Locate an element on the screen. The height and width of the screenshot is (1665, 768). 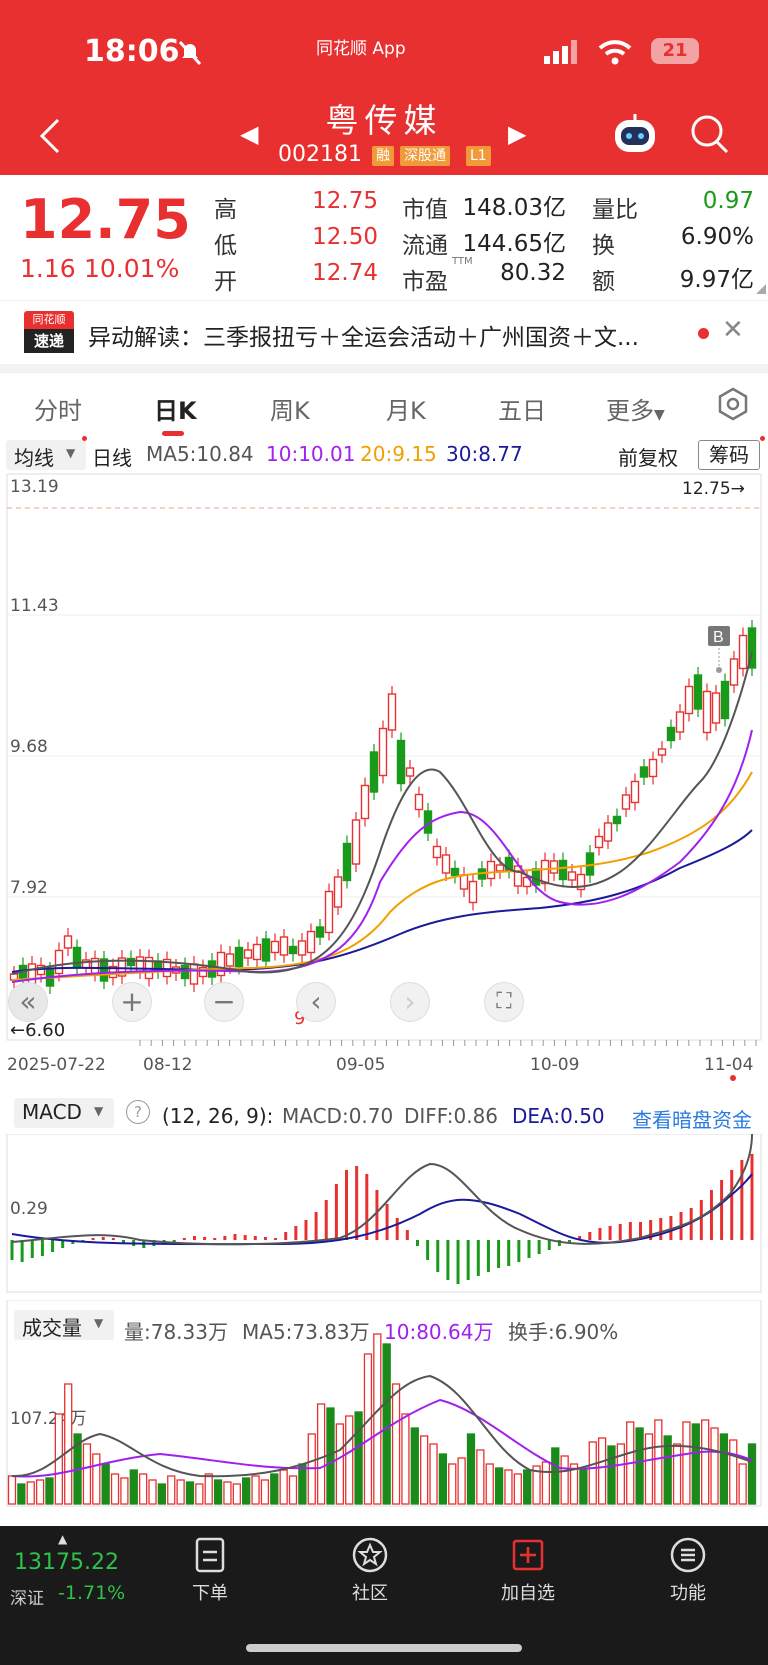
nav-order-label: 下单 is located at coordinates (210, 1593).